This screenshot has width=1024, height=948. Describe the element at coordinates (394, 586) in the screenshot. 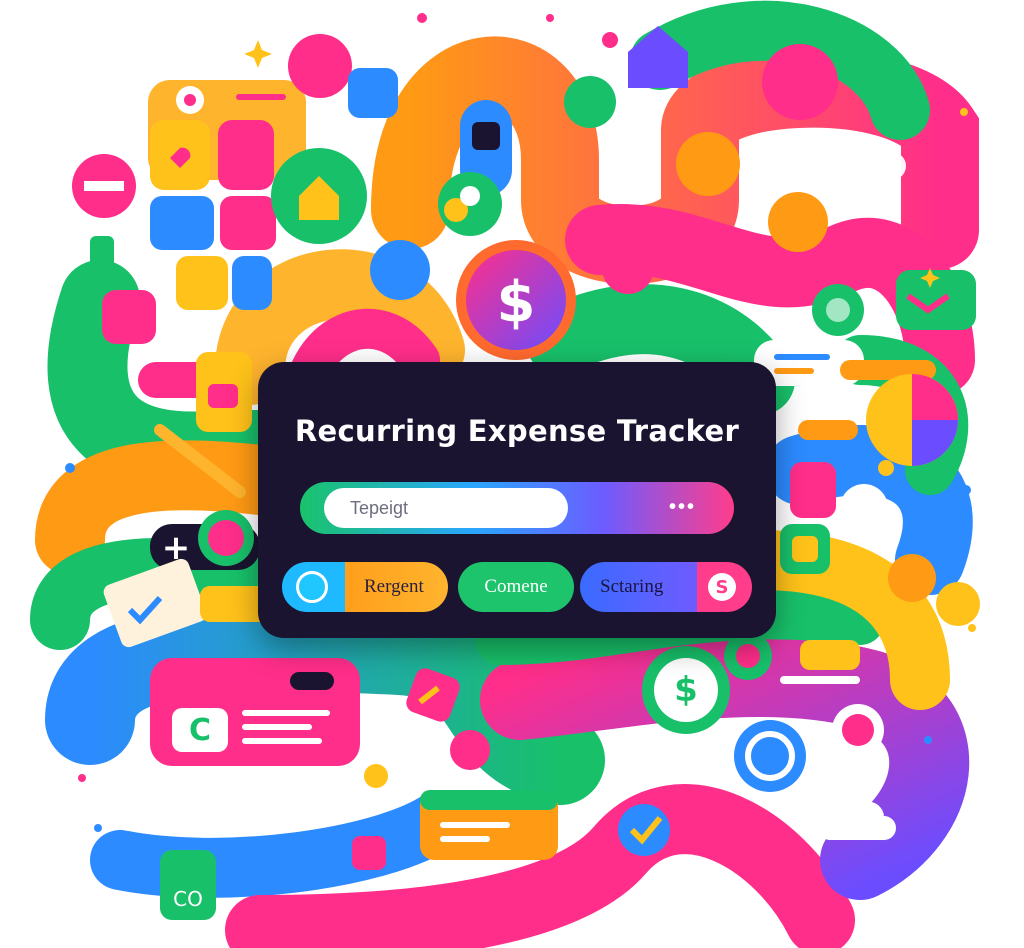

I see `tab-recurrent-label: Rergent` at that location.